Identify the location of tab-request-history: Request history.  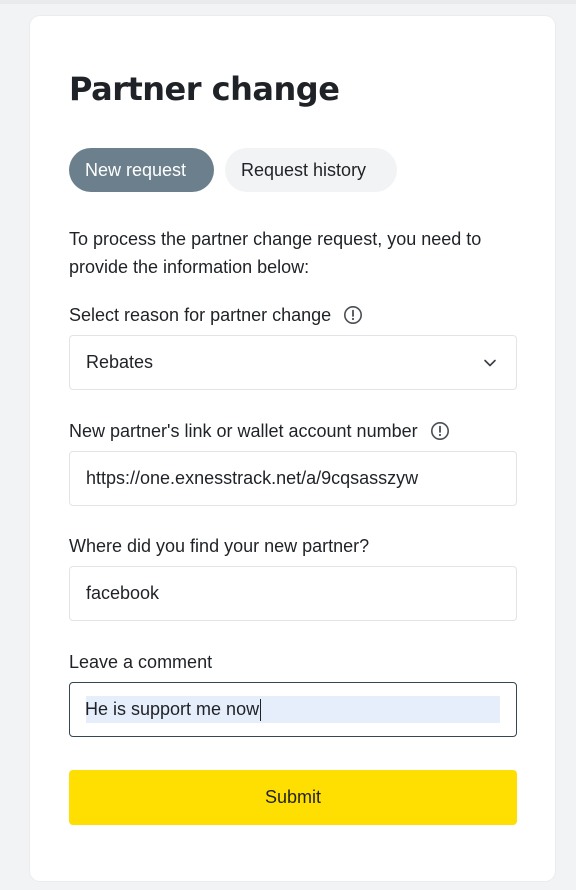
(311, 170).